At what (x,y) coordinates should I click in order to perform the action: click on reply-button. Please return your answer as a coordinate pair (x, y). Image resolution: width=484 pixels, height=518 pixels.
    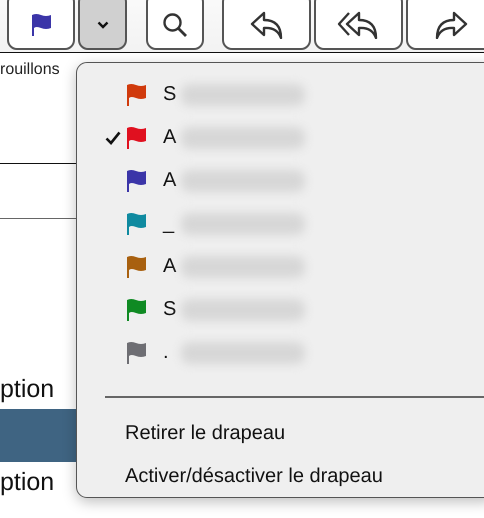
    Looking at the image, I should click on (266, 25).